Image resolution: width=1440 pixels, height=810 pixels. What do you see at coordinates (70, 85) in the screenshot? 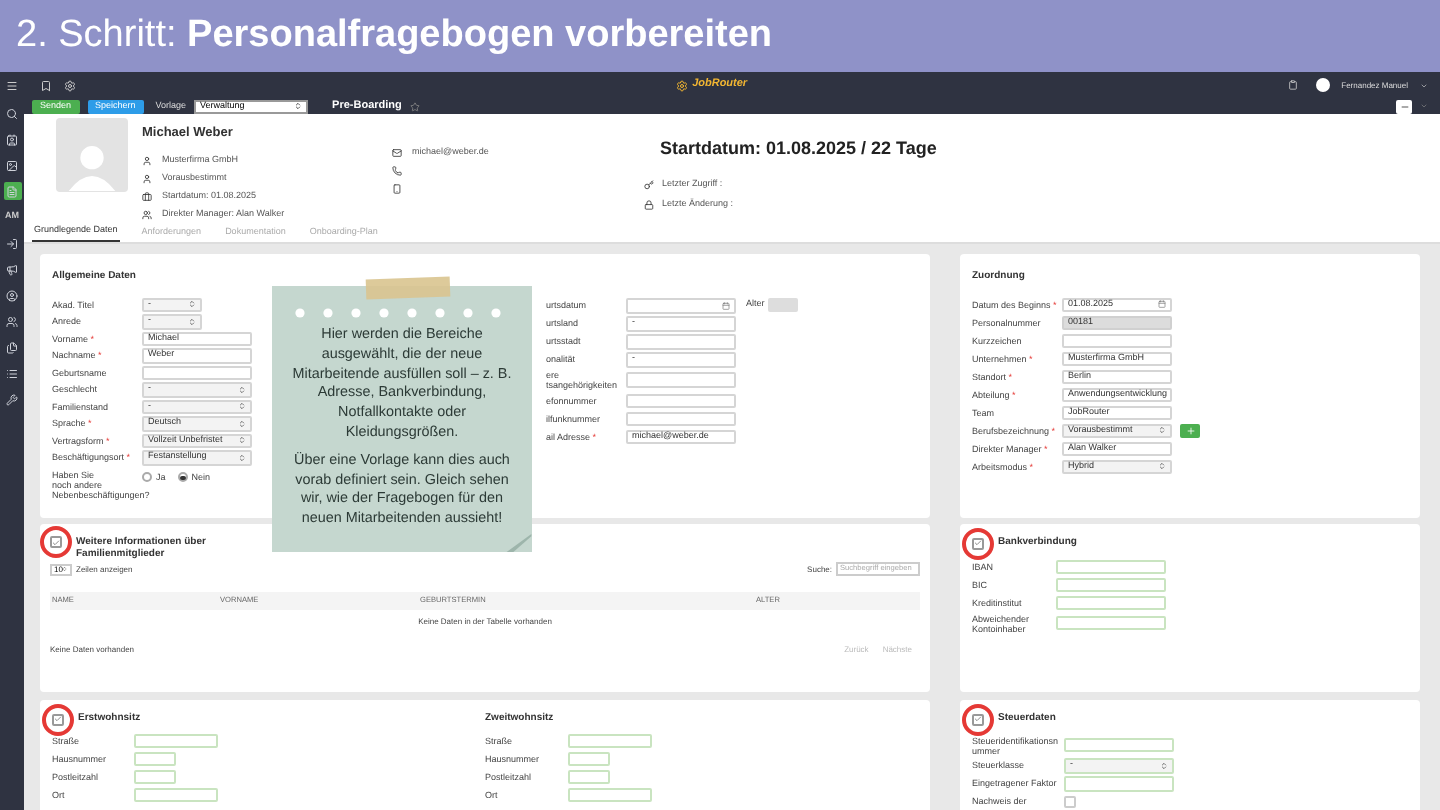
I see `settings-icon` at bounding box center [70, 85].